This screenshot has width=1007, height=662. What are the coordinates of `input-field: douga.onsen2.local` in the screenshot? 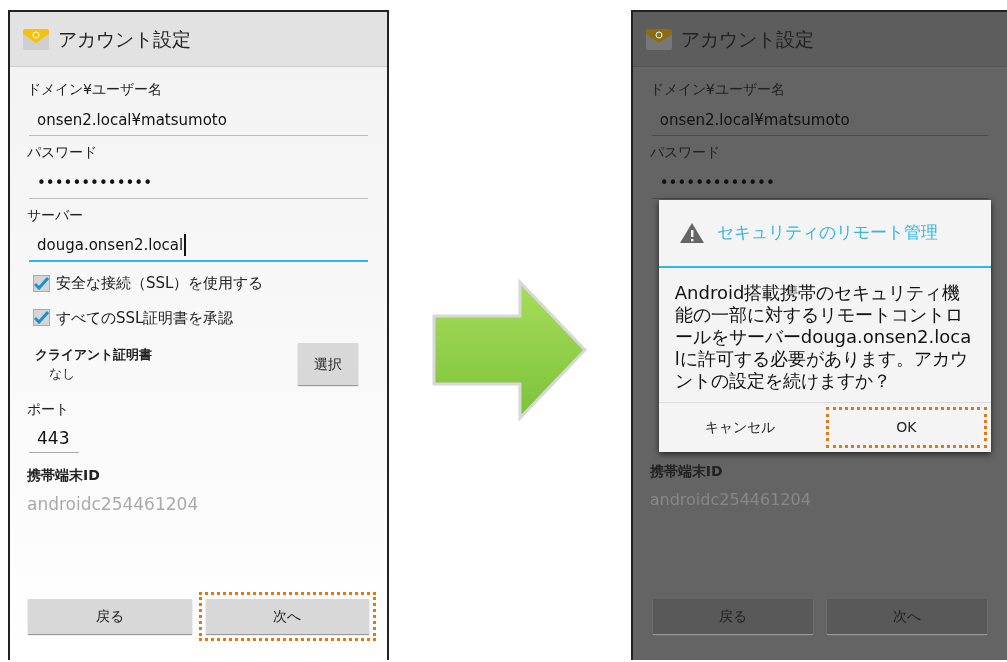 It's located at (199, 247).